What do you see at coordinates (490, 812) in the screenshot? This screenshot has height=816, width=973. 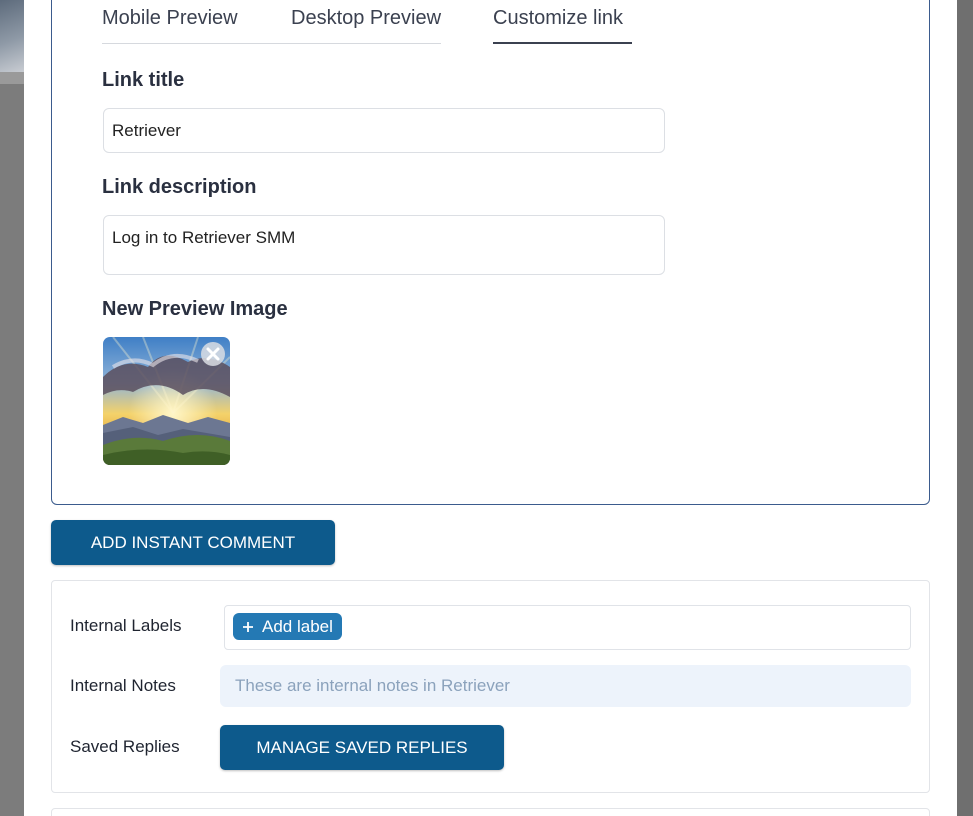 I see `next-section-card` at bounding box center [490, 812].